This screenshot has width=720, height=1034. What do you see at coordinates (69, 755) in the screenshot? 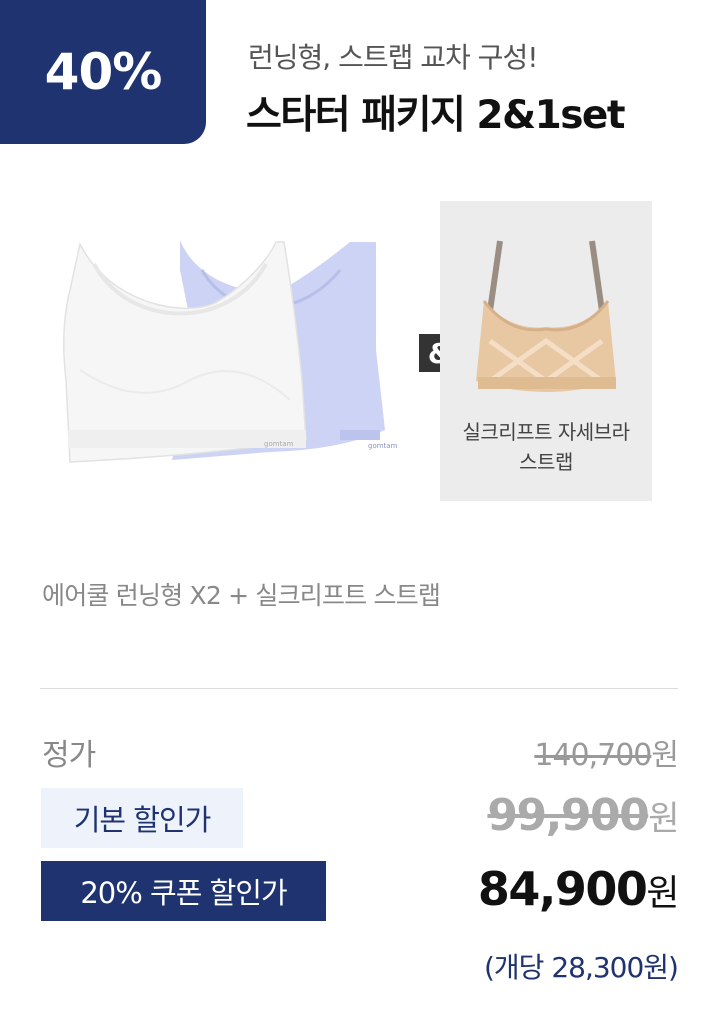
I see `regular-price-label: 정가` at bounding box center [69, 755].